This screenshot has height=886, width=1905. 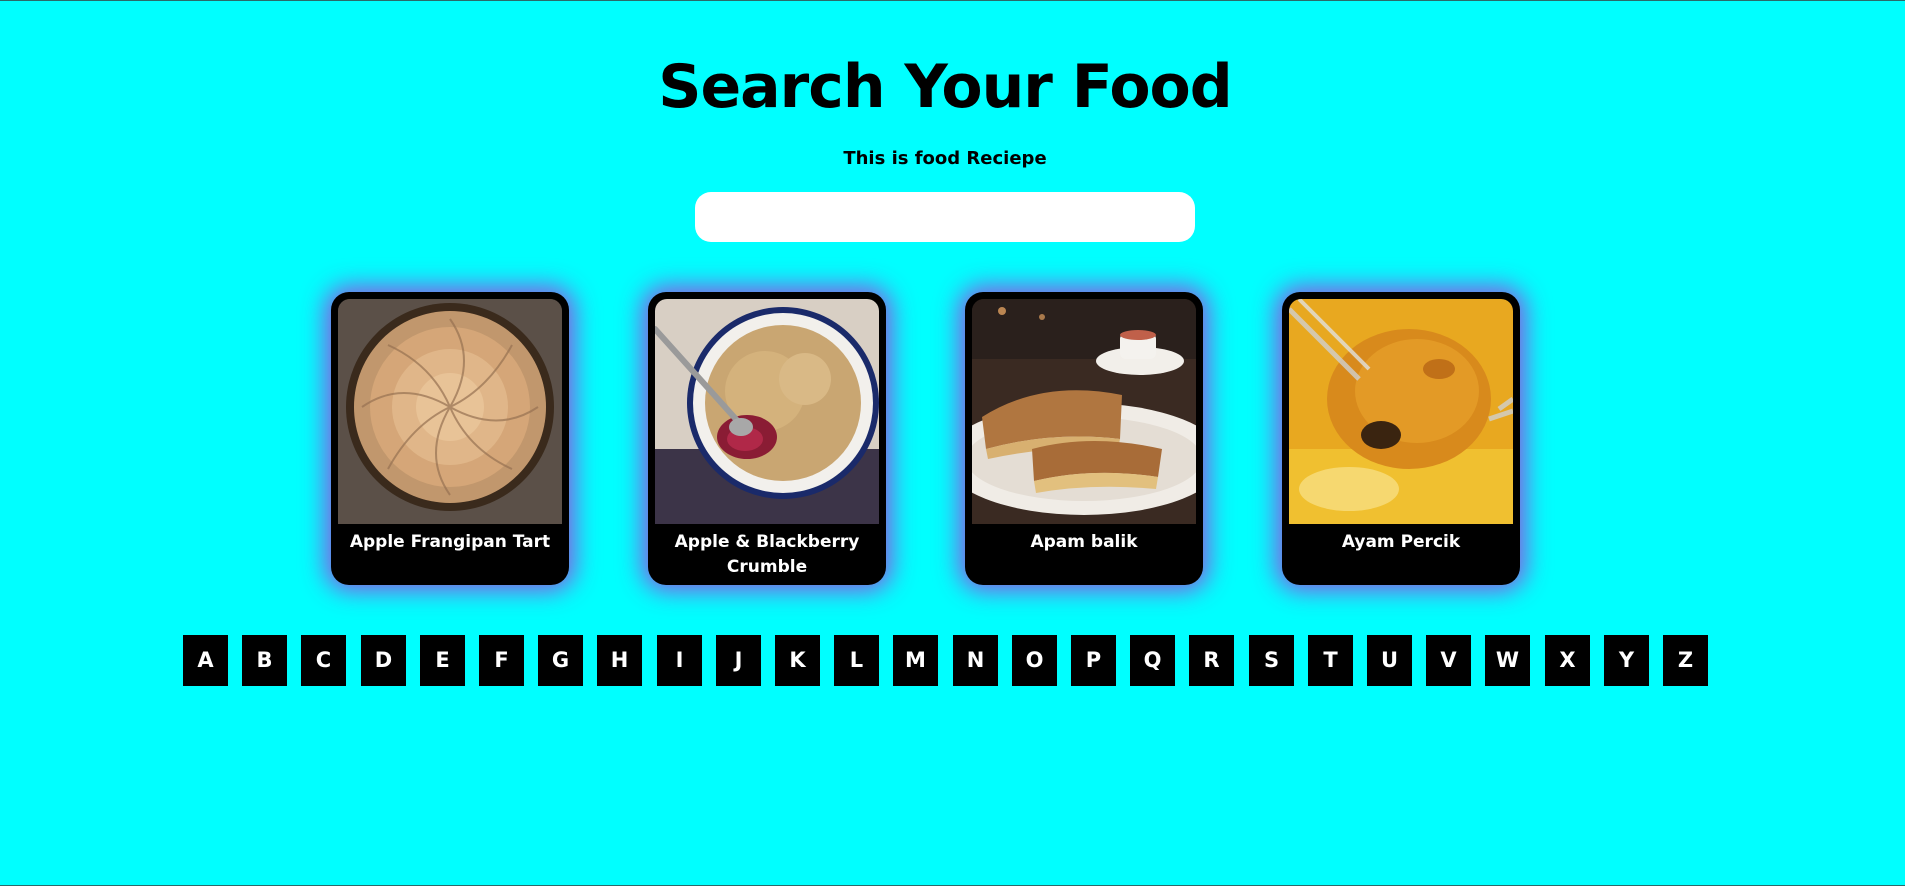 What do you see at coordinates (1084, 411) in the screenshot?
I see `apam-balik-photo` at bounding box center [1084, 411].